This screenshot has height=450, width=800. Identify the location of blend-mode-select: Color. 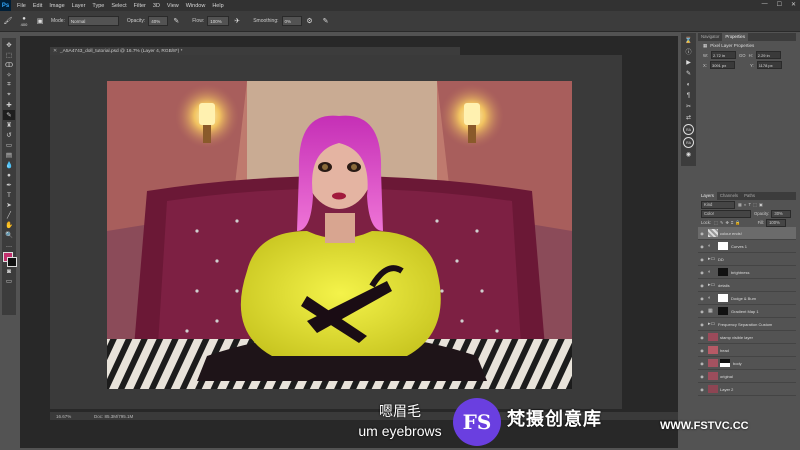
(726, 213).